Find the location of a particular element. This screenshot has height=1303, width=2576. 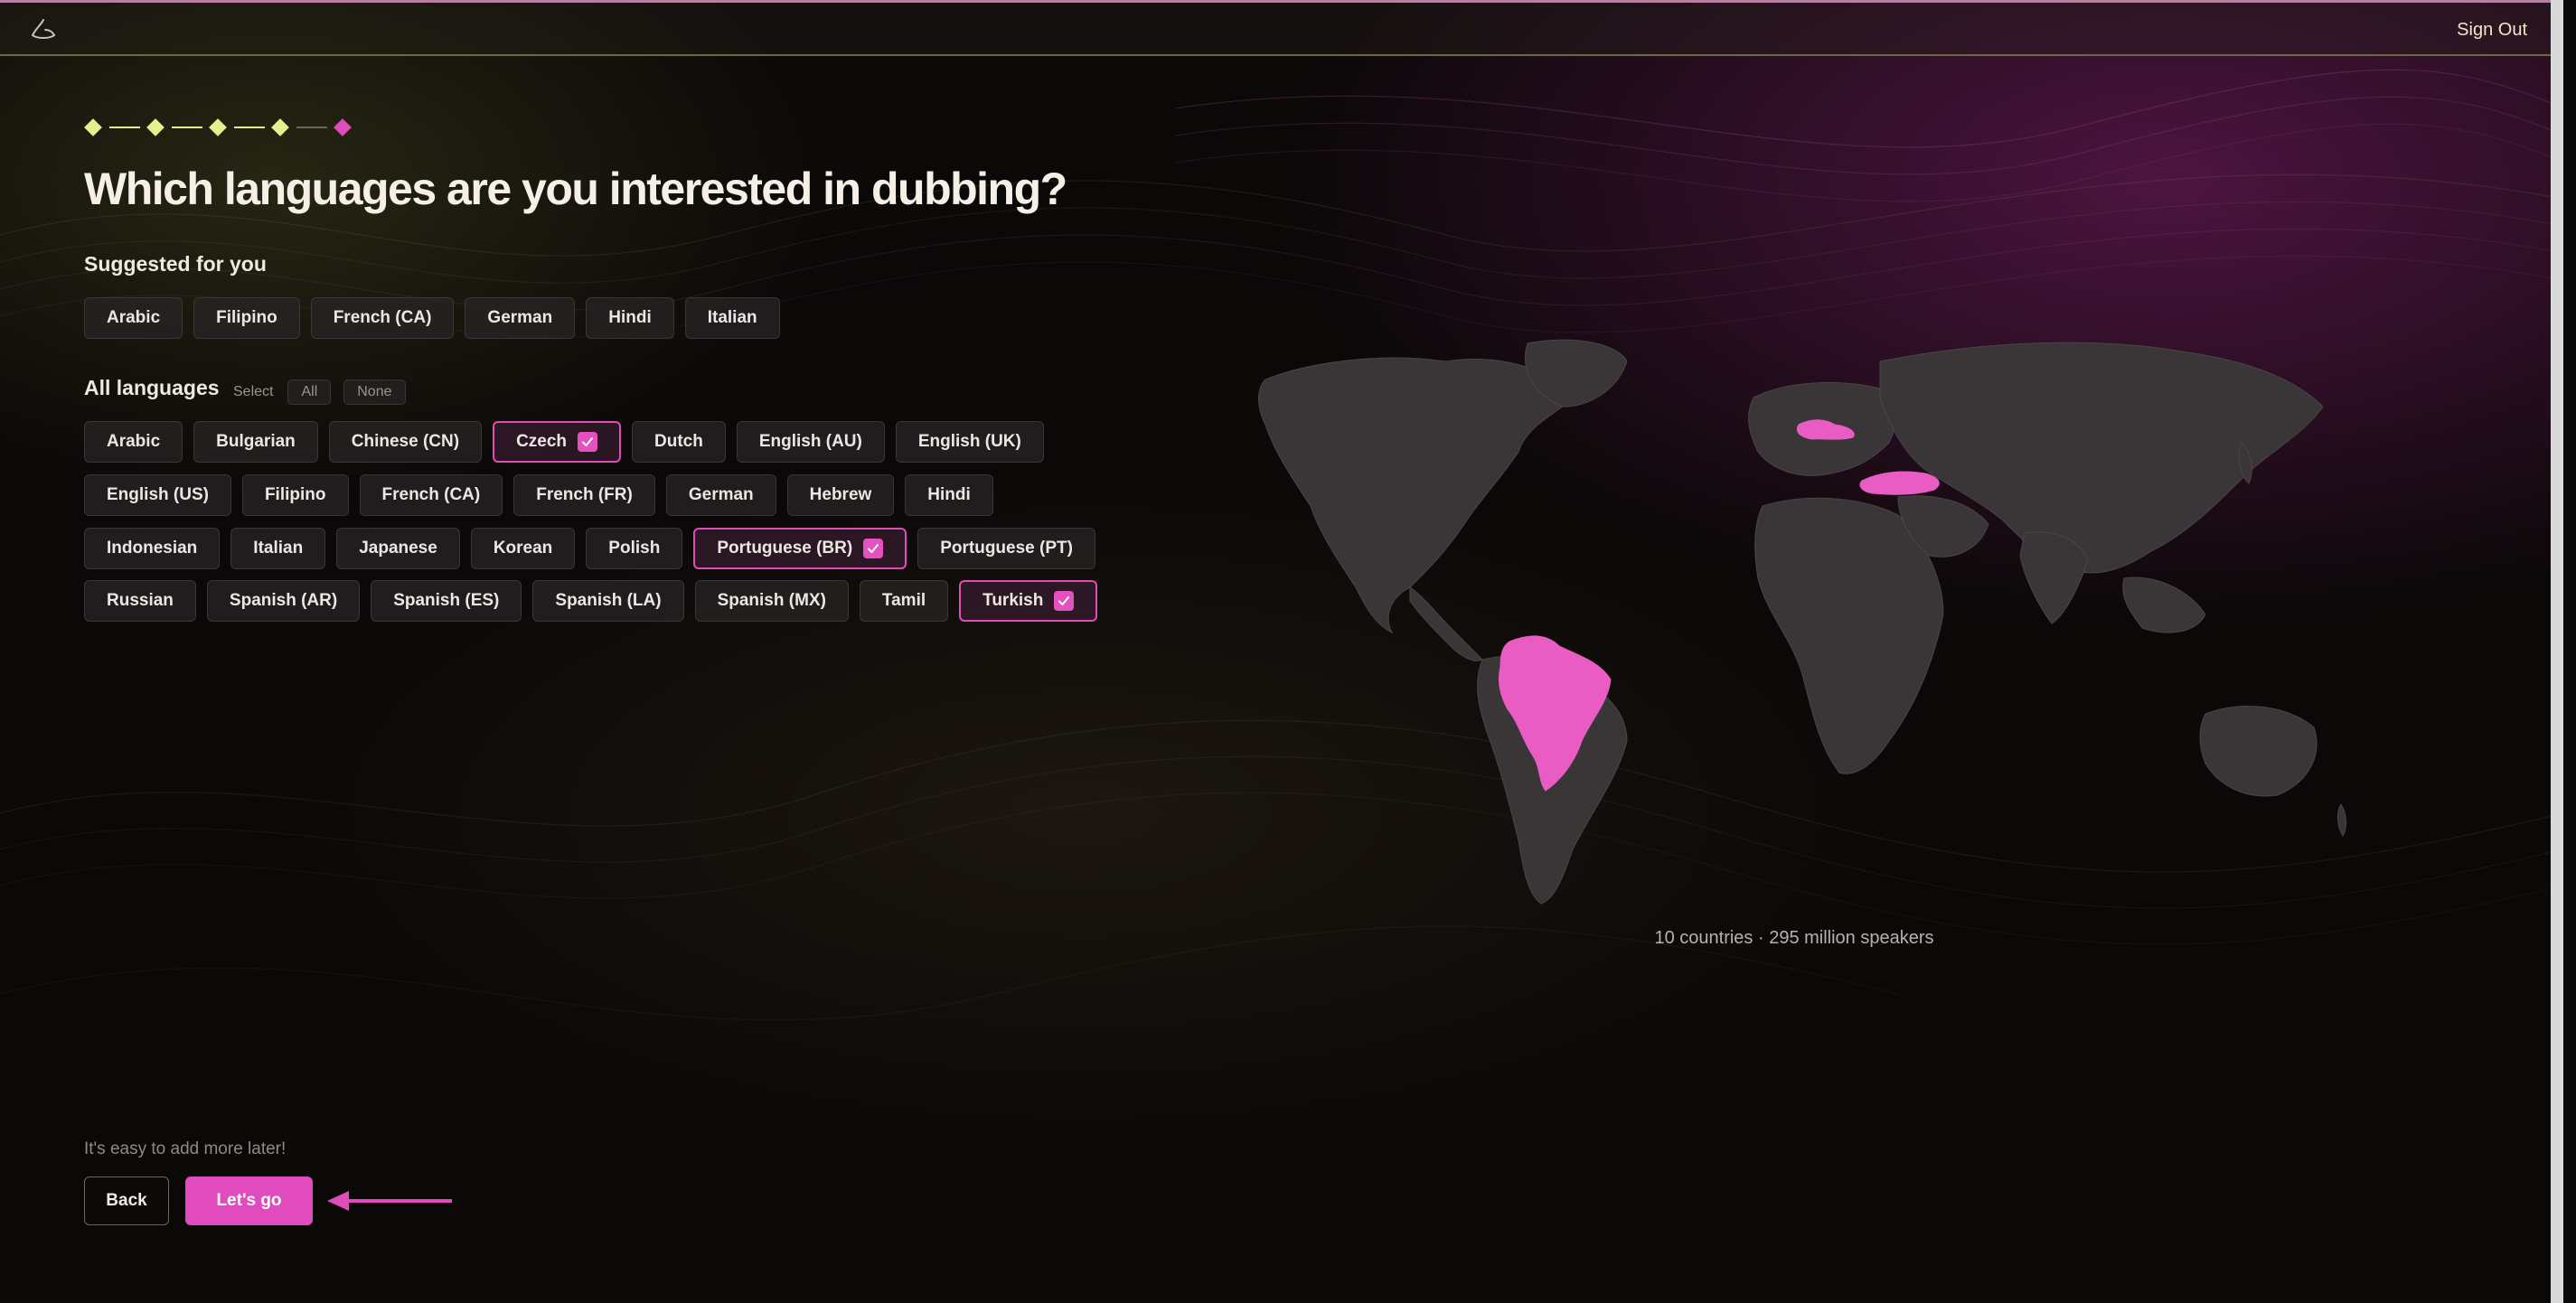

map-india is located at coordinates (2054, 577).